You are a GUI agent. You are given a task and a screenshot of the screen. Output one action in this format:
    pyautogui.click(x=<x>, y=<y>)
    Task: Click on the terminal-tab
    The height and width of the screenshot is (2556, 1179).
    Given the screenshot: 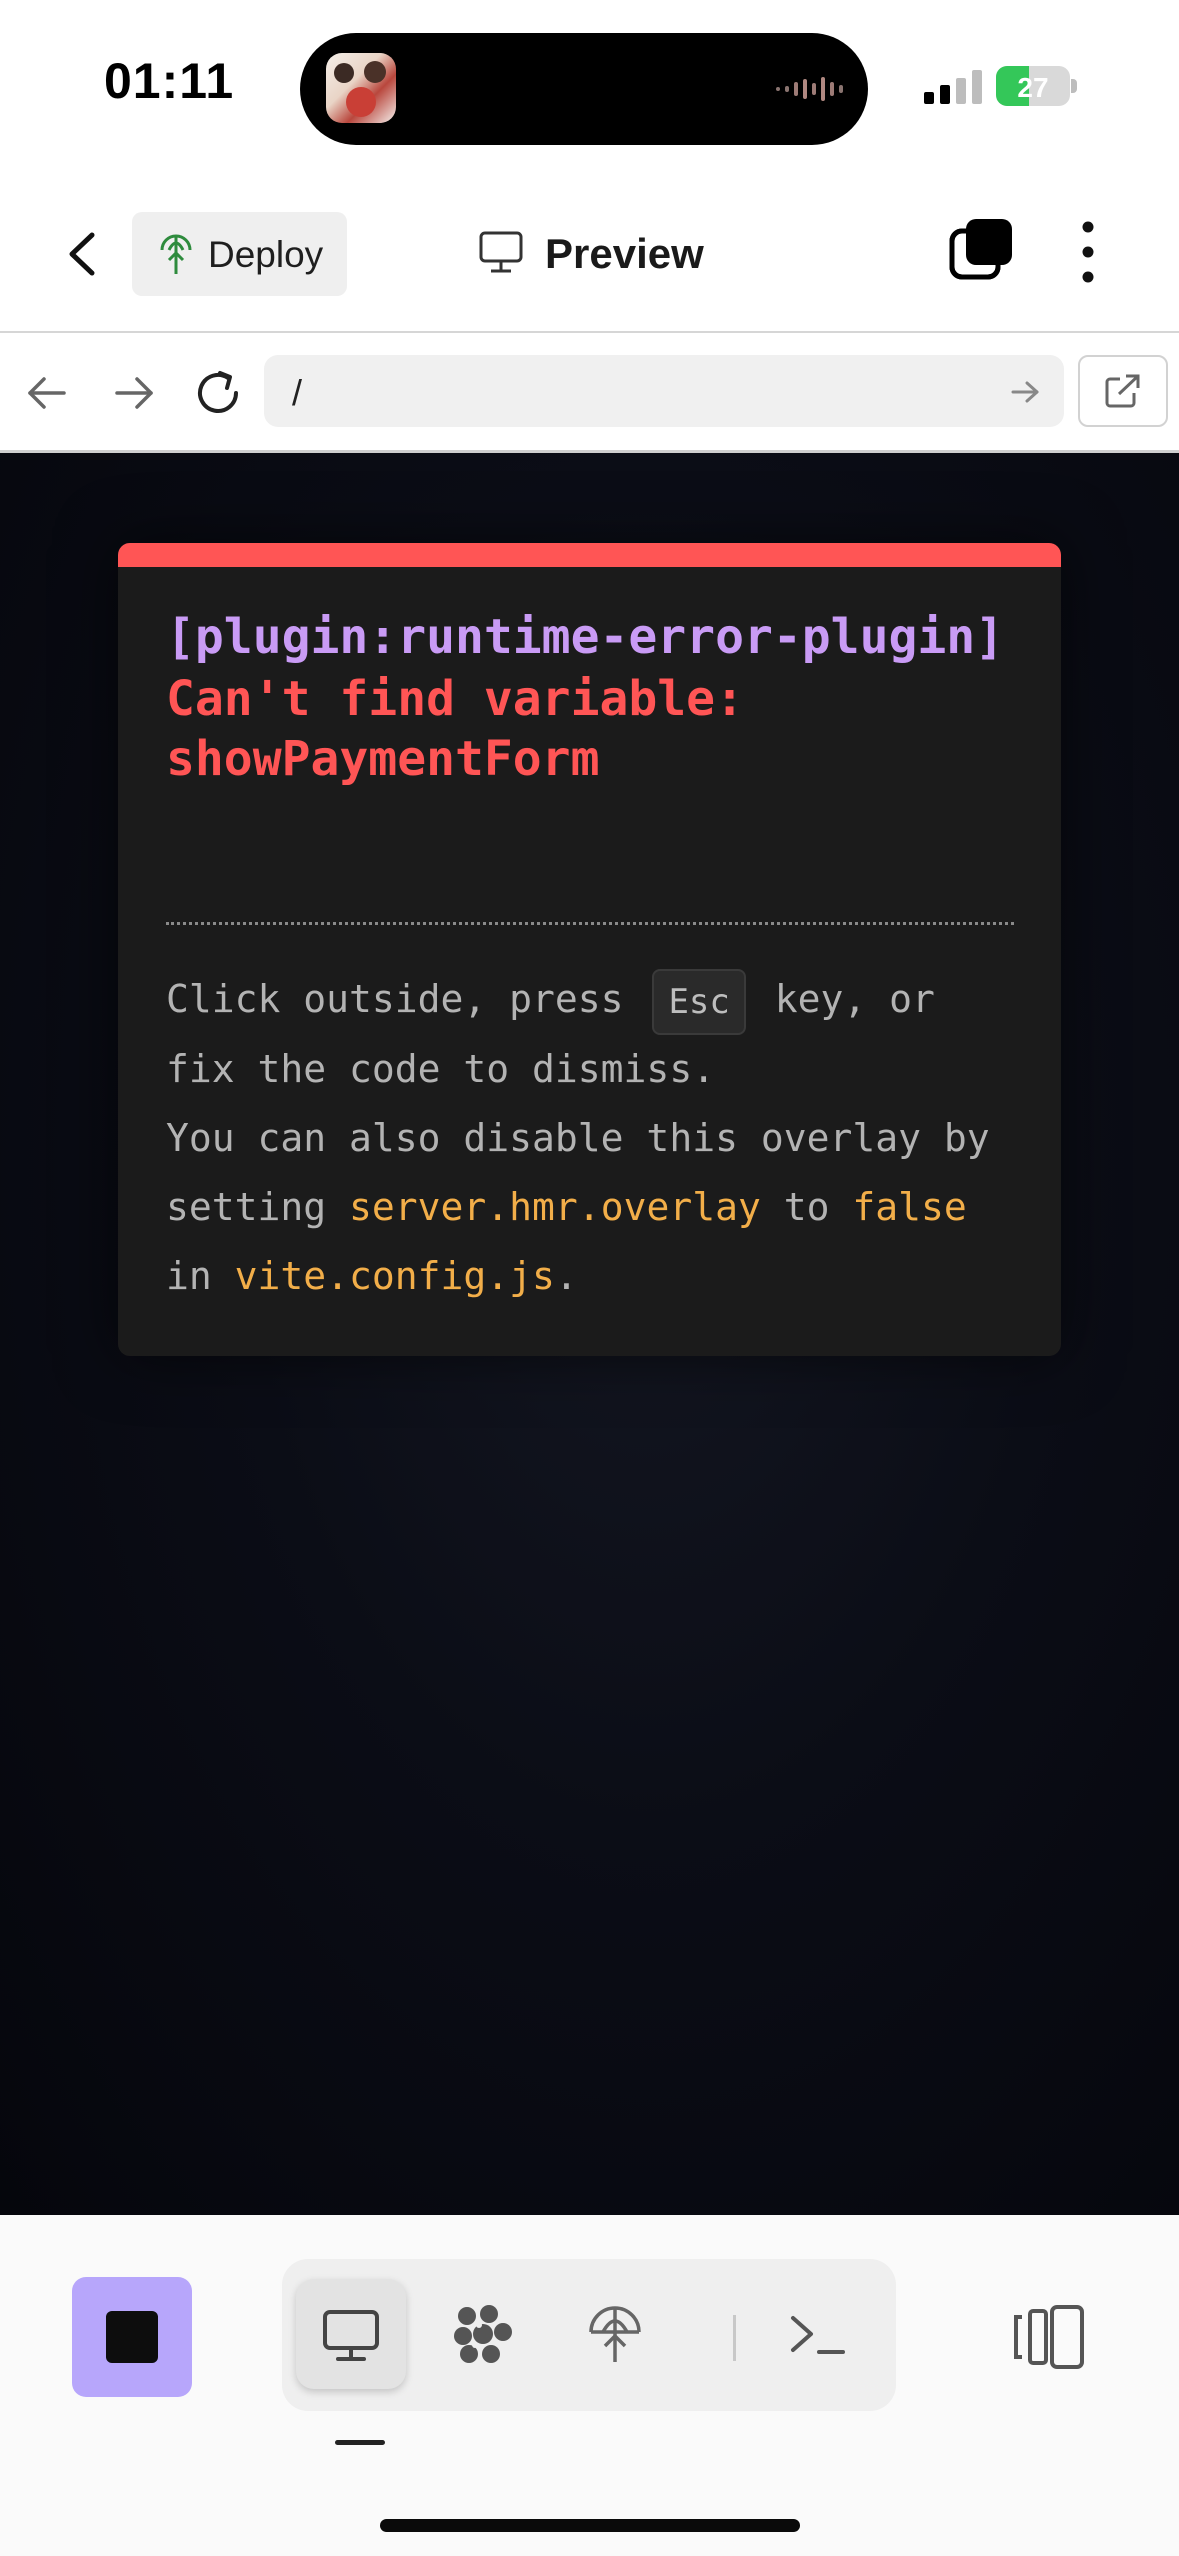 What is the action you would take?
    pyautogui.click(x=817, y=2334)
    